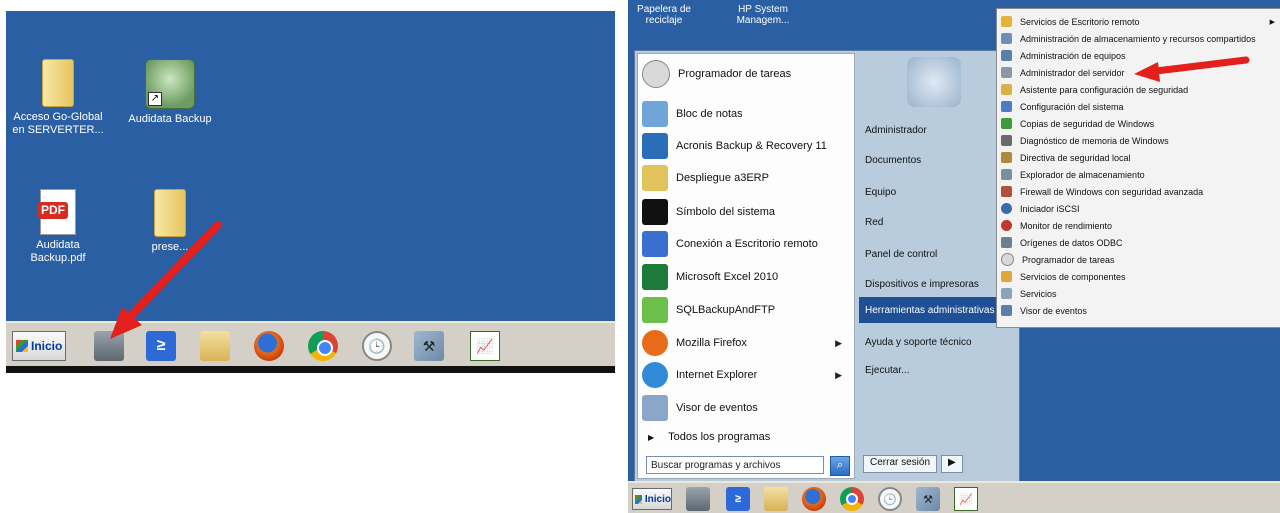 The width and height of the screenshot is (1280, 513). I want to click on search-input: Buscar programas y archivos, so click(735, 465).